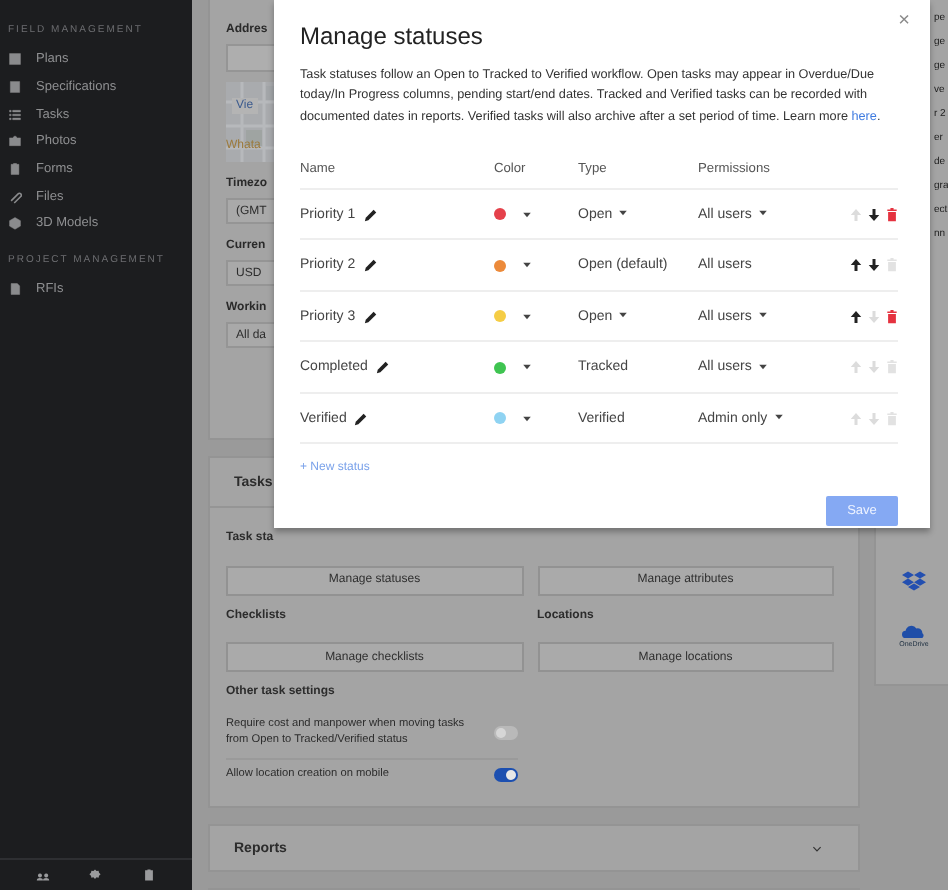  I want to click on dialog-title: Manage statuses, so click(392, 36).